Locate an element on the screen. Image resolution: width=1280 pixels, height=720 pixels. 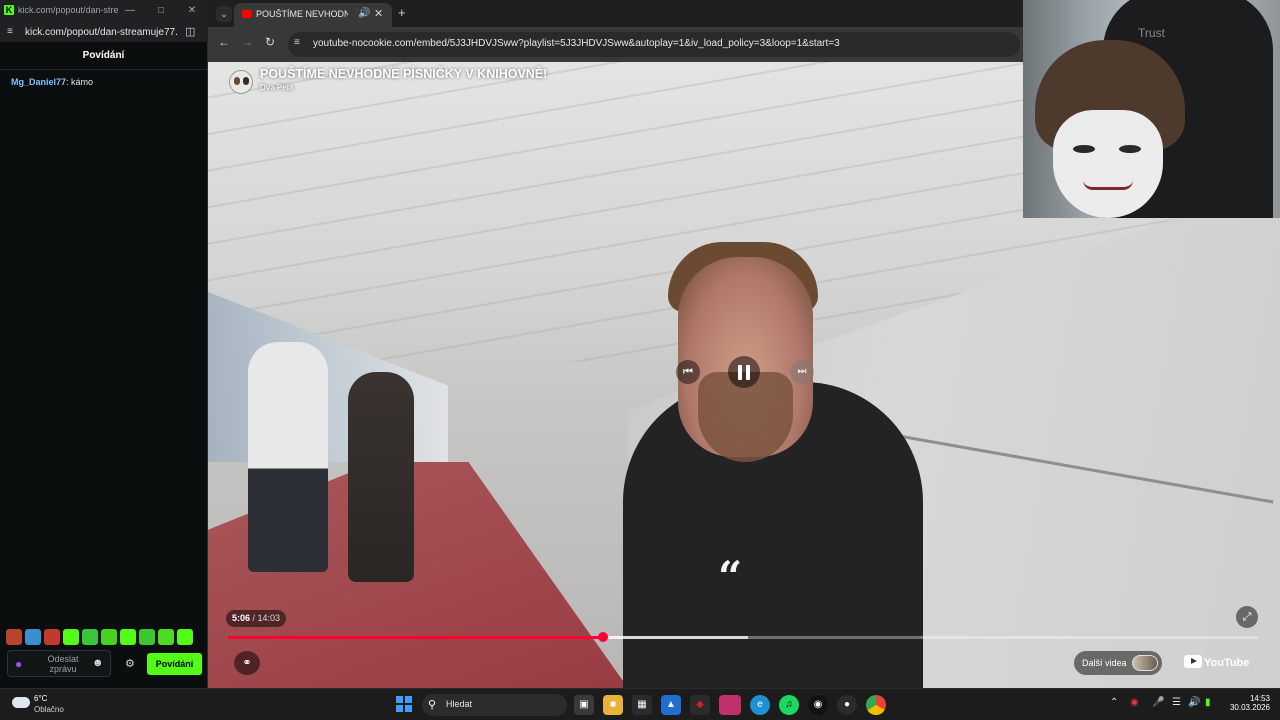
close-icon: ✕ is located at coordinates (192, 11).